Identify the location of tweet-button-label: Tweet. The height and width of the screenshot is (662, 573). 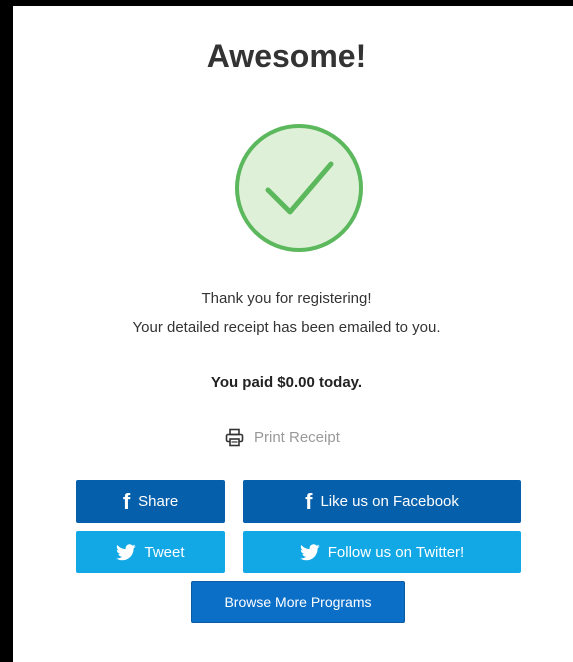
(164, 552).